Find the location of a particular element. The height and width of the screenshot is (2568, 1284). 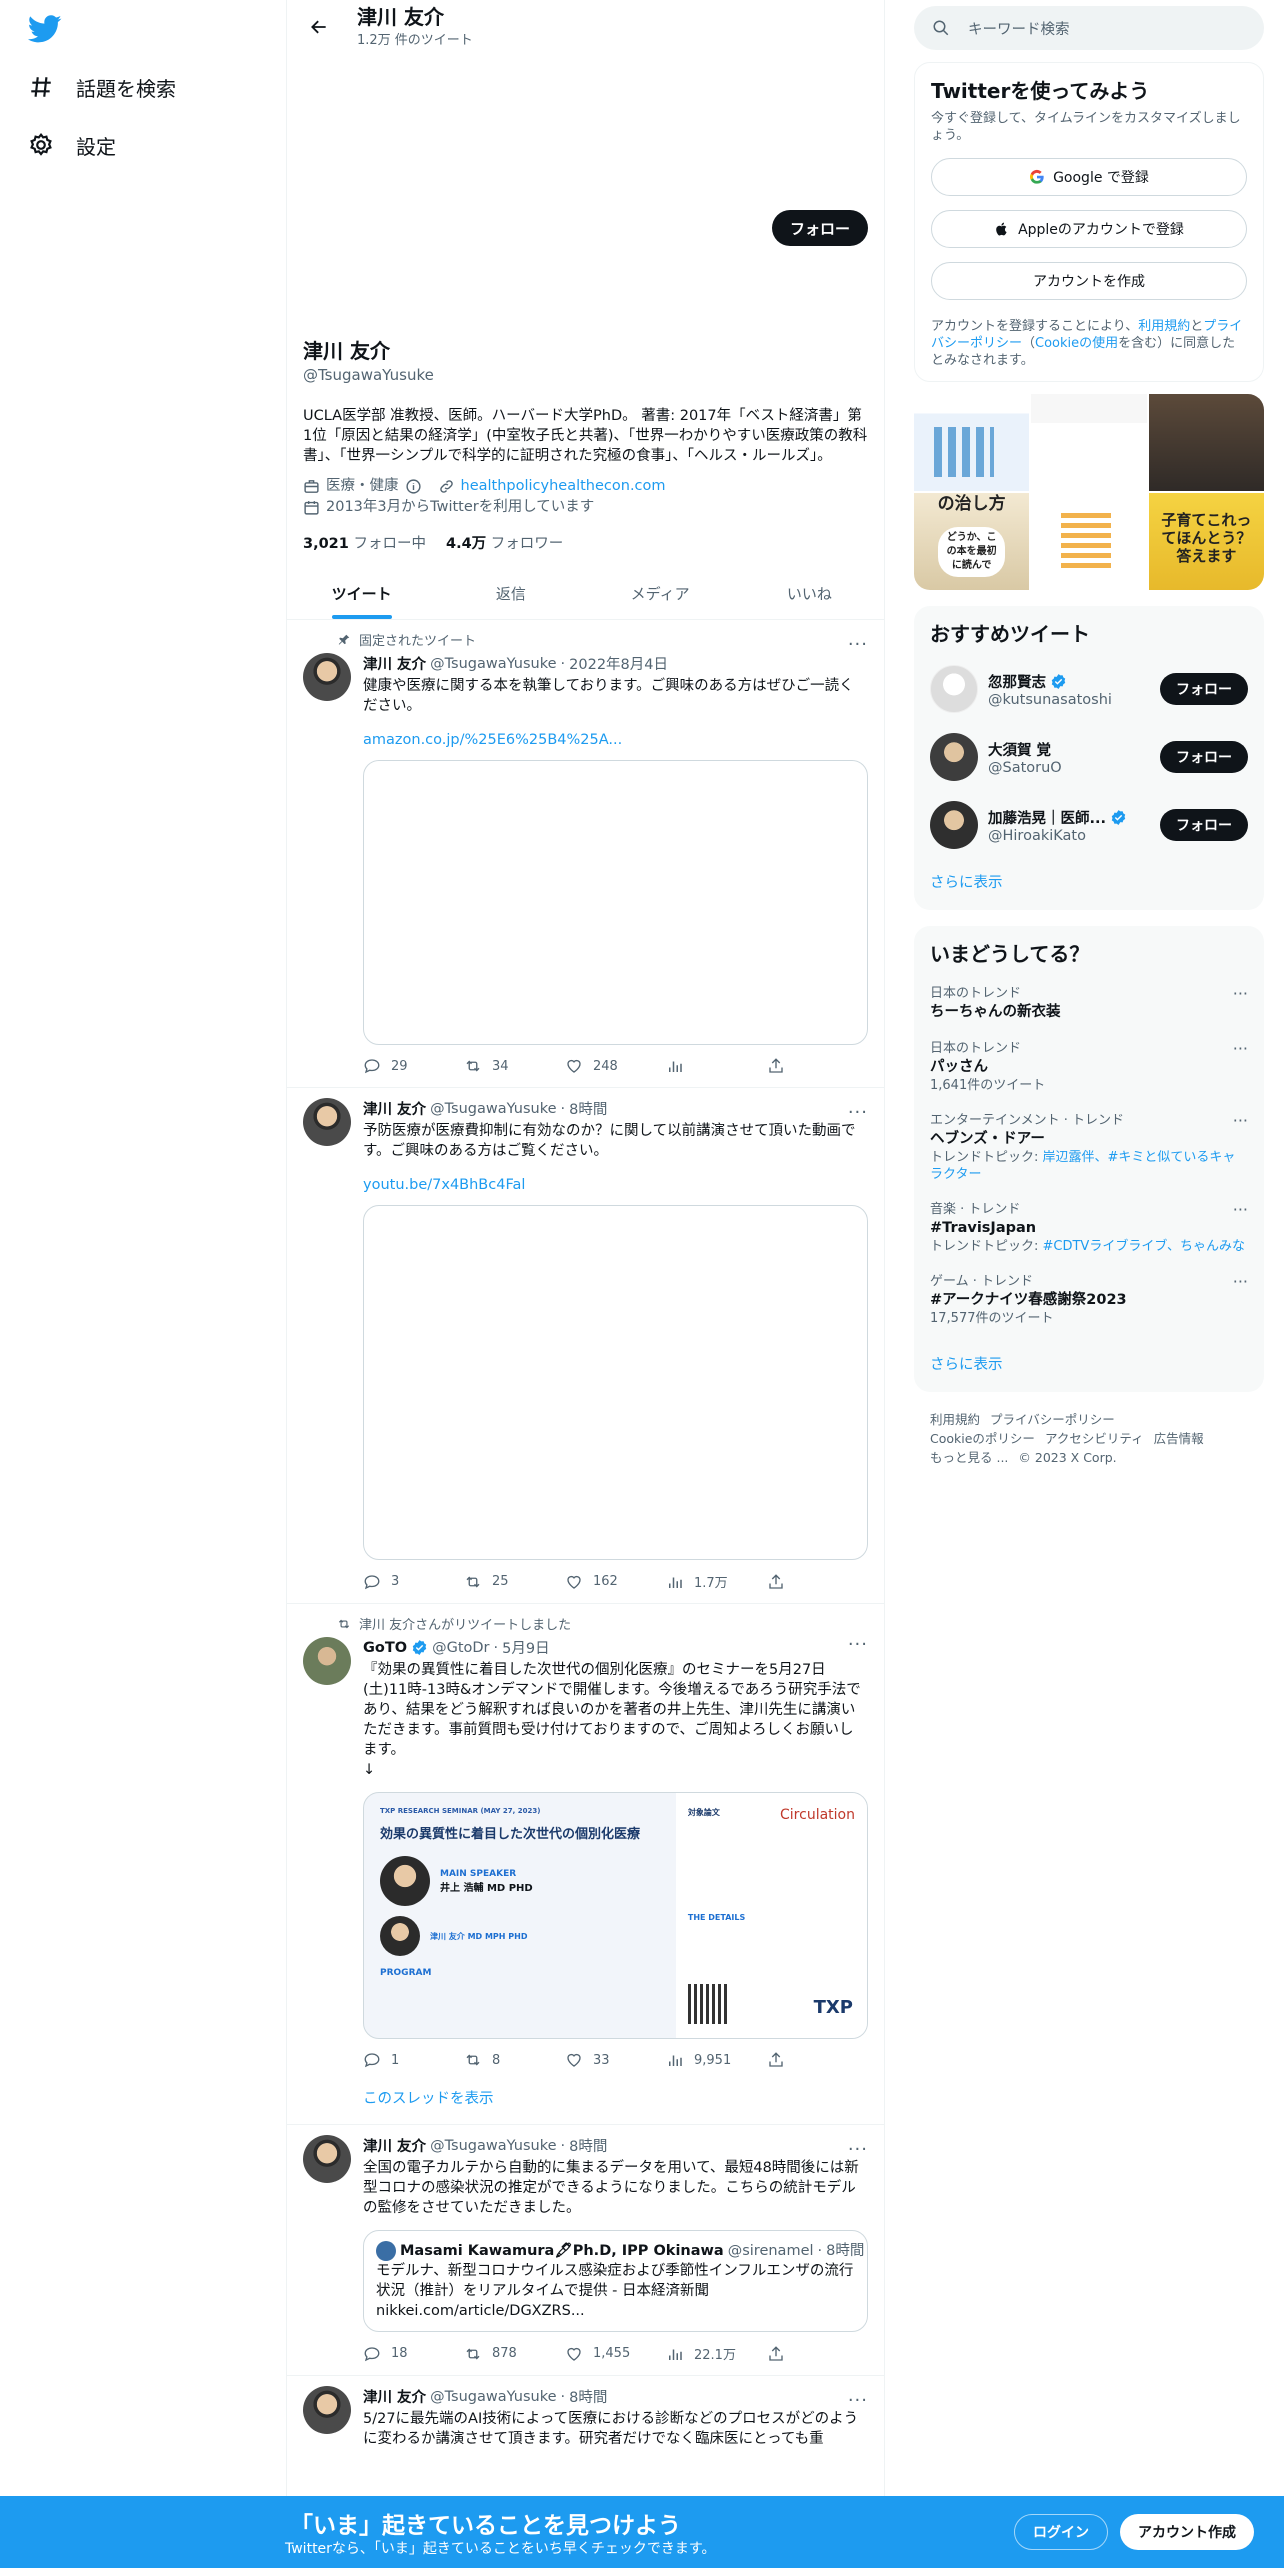

follow-suggestion: 大須賀 覚 @SatoruO フォロー is located at coordinates (1089, 757).